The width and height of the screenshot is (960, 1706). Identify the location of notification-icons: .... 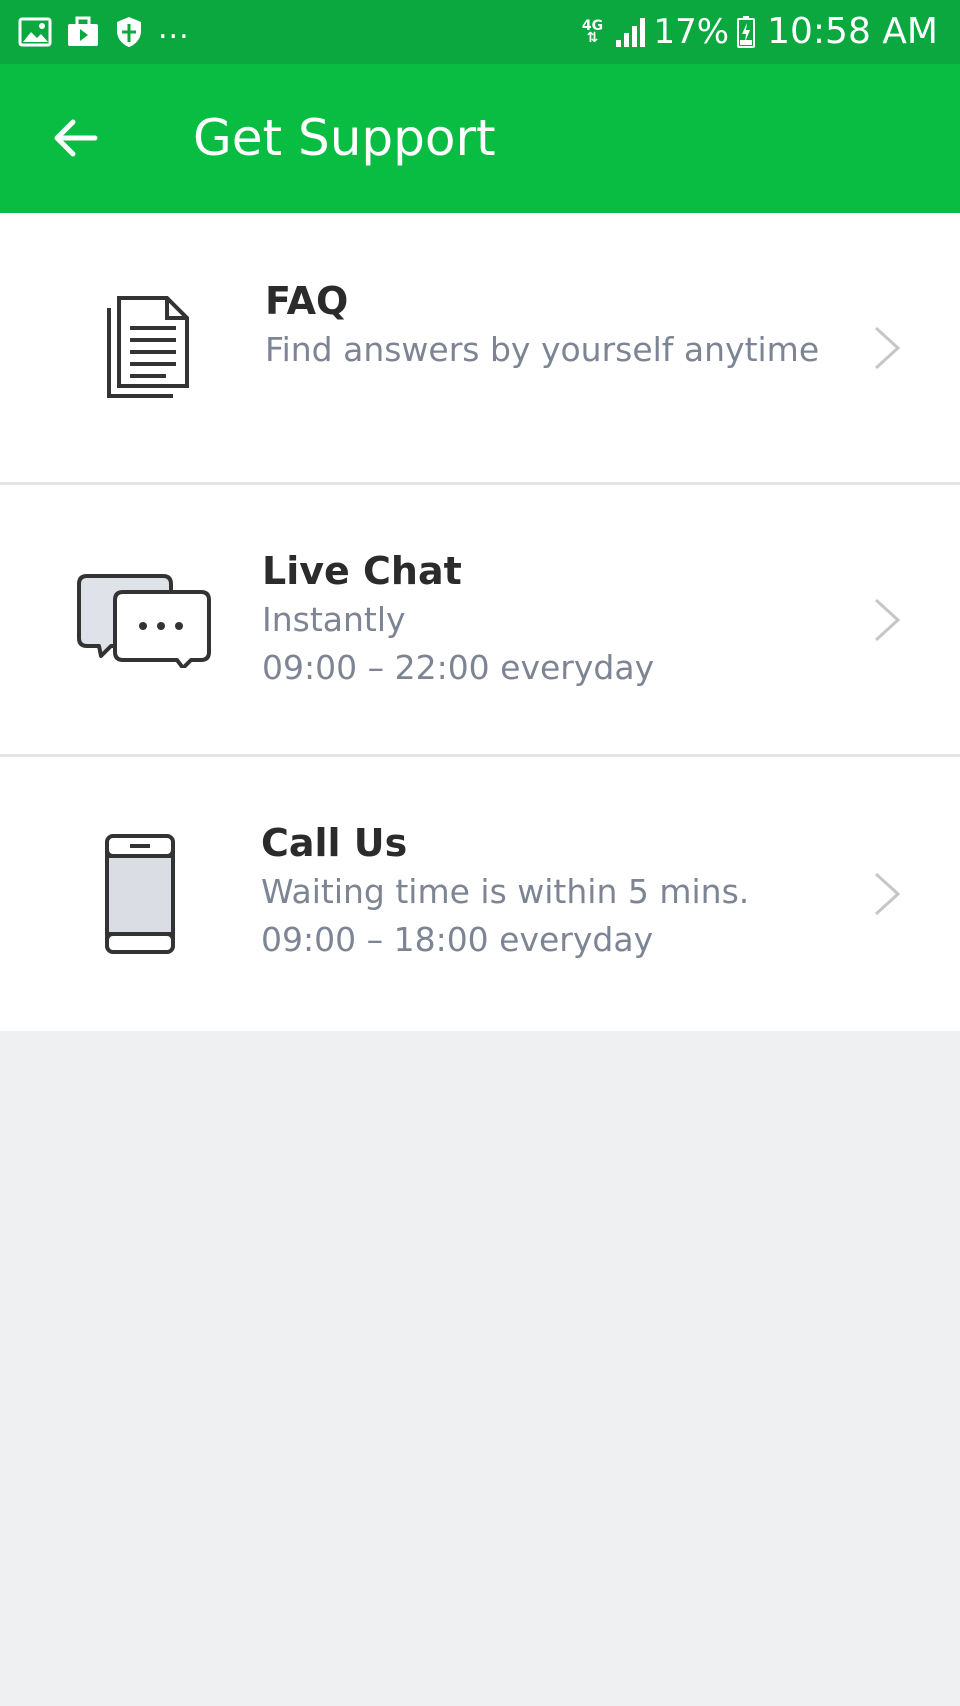
(104, 32).